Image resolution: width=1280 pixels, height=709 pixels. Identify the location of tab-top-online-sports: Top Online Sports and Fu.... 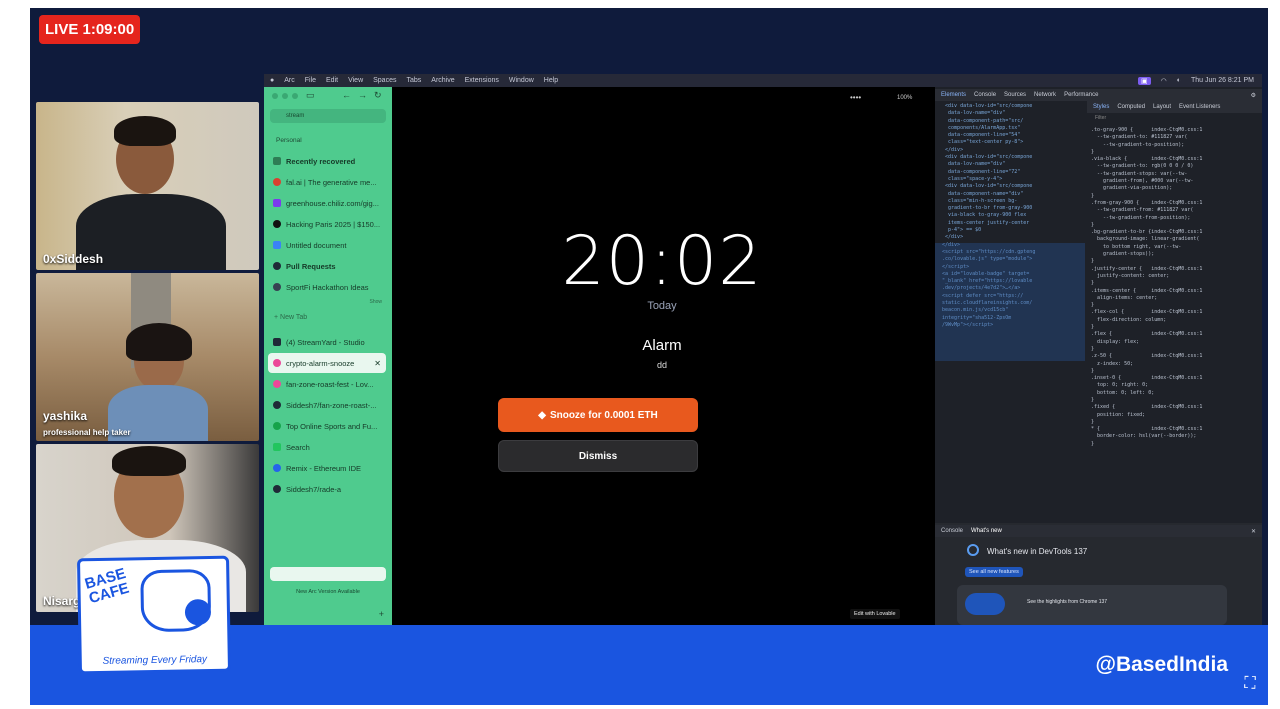
(327, 426).